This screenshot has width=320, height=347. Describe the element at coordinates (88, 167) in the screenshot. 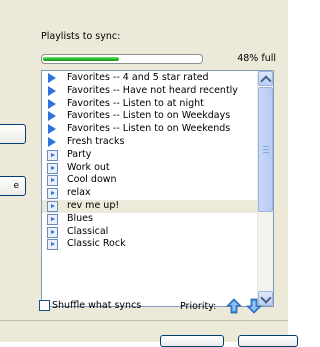

I see `playlist-item-label: Work out` at that location.